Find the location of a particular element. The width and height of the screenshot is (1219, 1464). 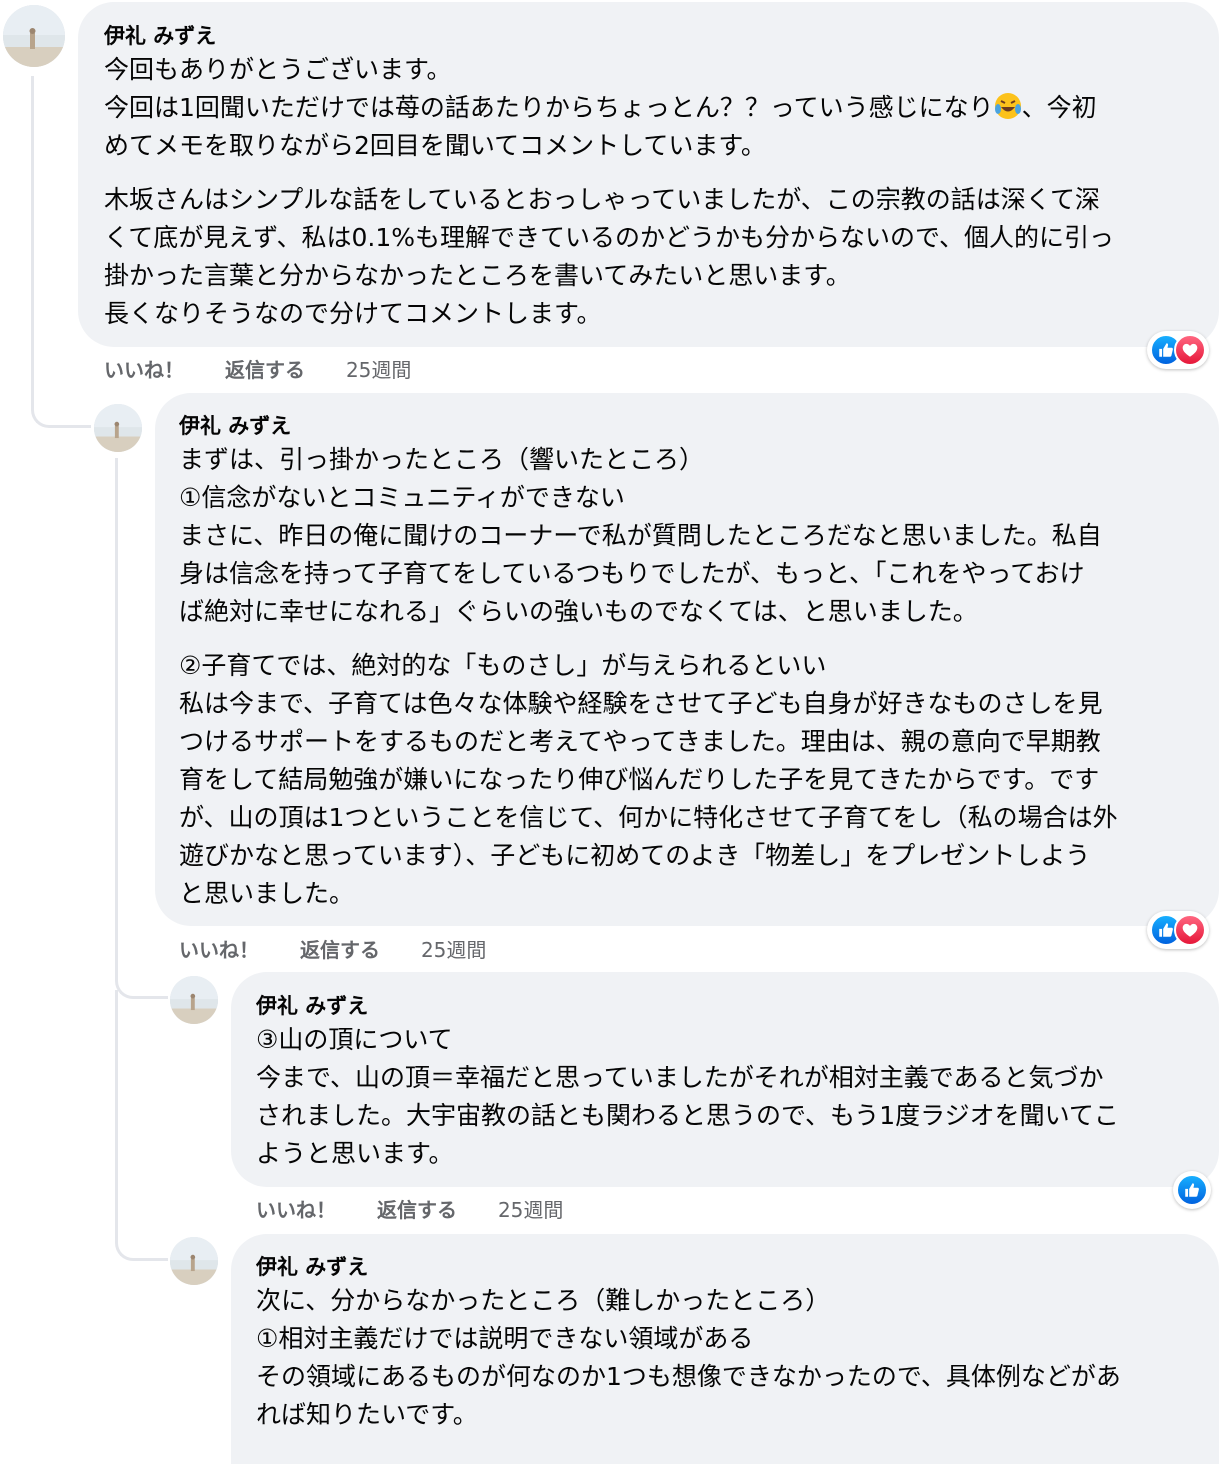

text-line: つけるサポートをするものだと考えてやってきました。理由は、親の意向で早期教 is located at coordinates (640, 741).